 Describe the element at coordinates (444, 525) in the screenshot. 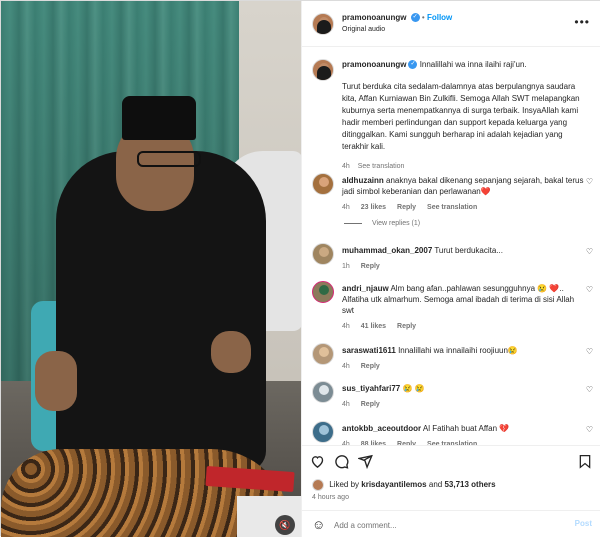

I see `add-comment-input` at that location.